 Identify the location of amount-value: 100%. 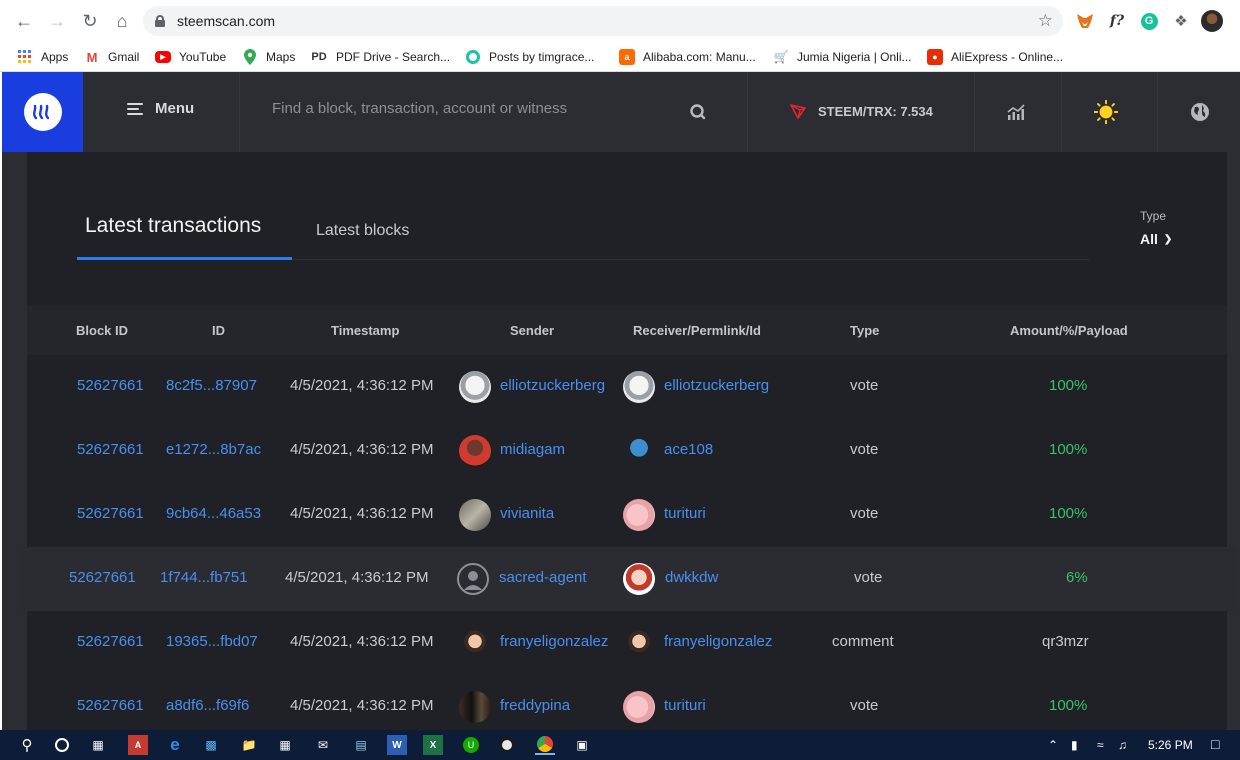
(1068, 513).